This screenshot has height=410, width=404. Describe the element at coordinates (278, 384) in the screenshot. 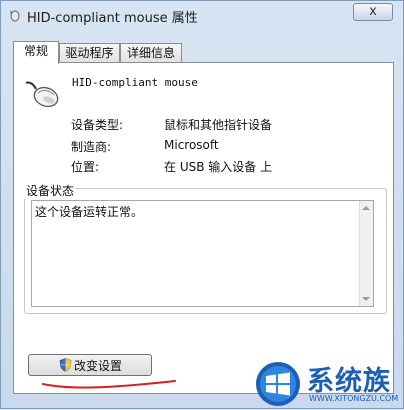

I see `windows-logo-icon` at that location.